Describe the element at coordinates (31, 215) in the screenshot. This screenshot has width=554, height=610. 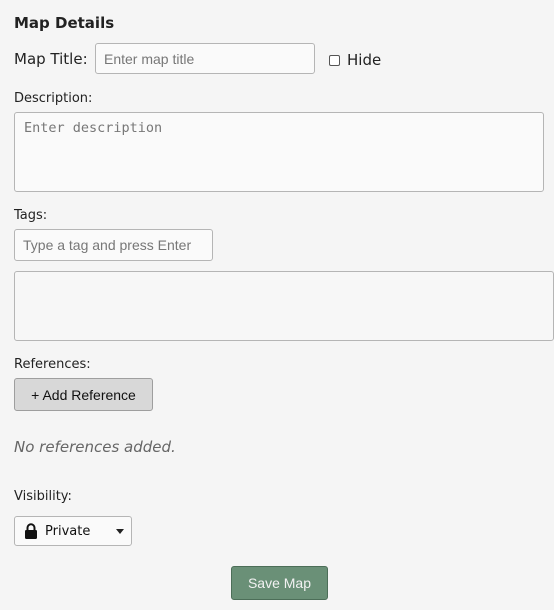
I see `tags-label: Tags:` at that location.